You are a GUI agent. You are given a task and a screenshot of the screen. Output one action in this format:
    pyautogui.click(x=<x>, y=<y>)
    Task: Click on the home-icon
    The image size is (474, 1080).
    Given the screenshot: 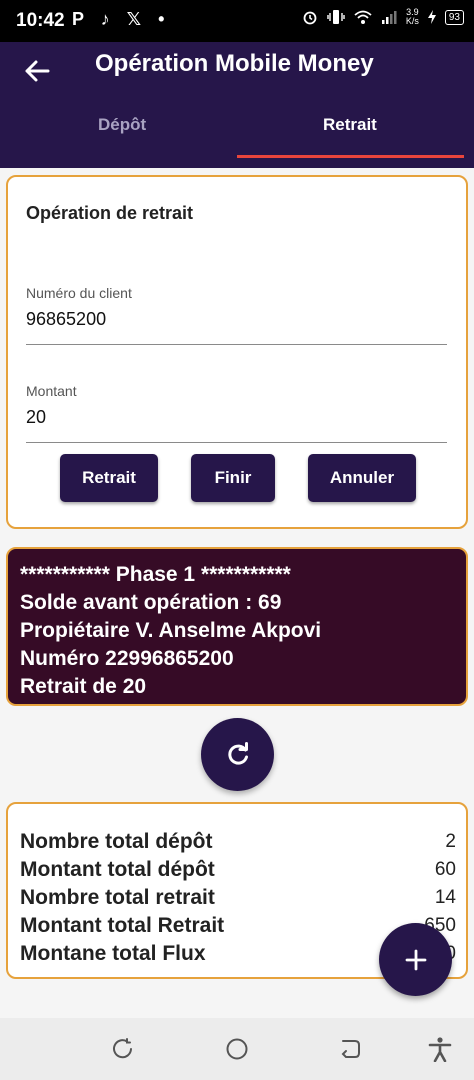 What is the action you would take?
    pyautogui.click(x=237, y=1049)
    